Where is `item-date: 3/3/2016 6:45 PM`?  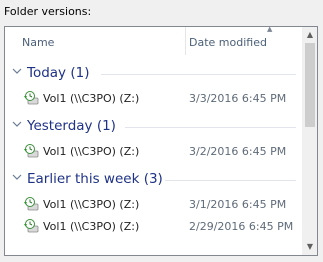 item-date: 3/3/2016 6:45 PM is located at coordinates (238, 98).